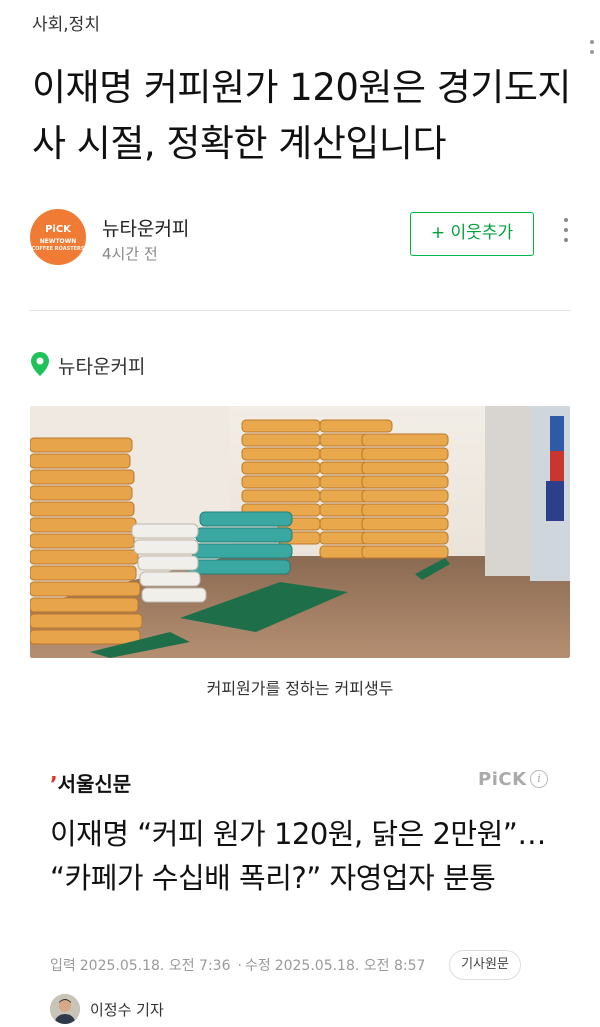  Describe the element at coordinates (145, 227) in the screenshot. I see `author-name: 뉴타운커피` at that location.